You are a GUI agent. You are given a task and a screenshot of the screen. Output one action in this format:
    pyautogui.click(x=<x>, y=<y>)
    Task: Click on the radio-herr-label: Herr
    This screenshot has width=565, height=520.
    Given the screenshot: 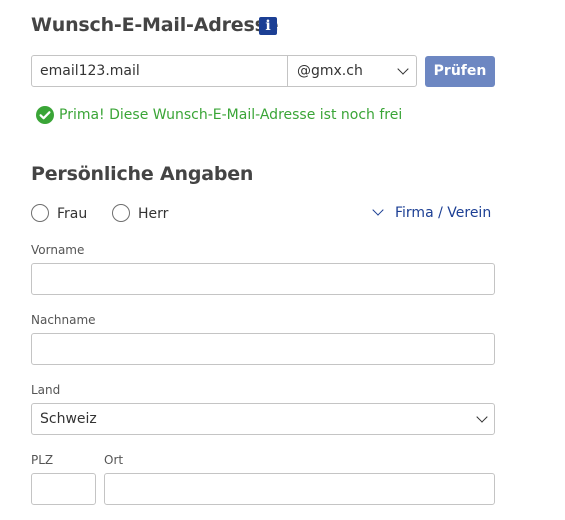 What is the action you would take?
    pyautogui.click(x=153, y=214)
    